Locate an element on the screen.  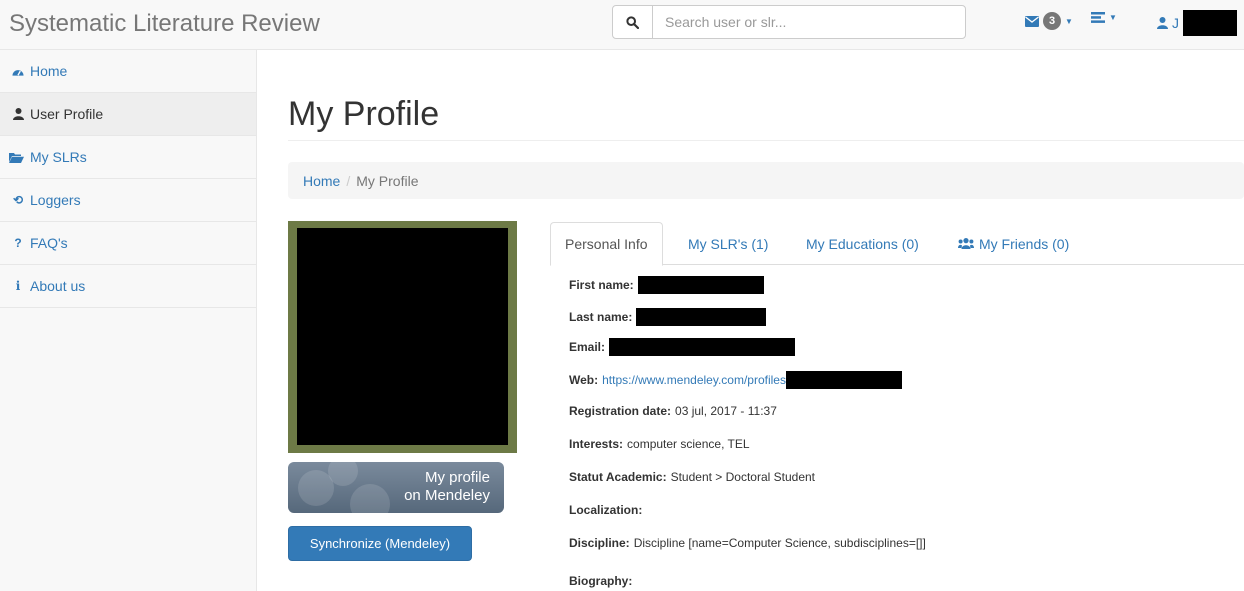
app-title: Systematic Literature Review is located at coordinates (164, 24).